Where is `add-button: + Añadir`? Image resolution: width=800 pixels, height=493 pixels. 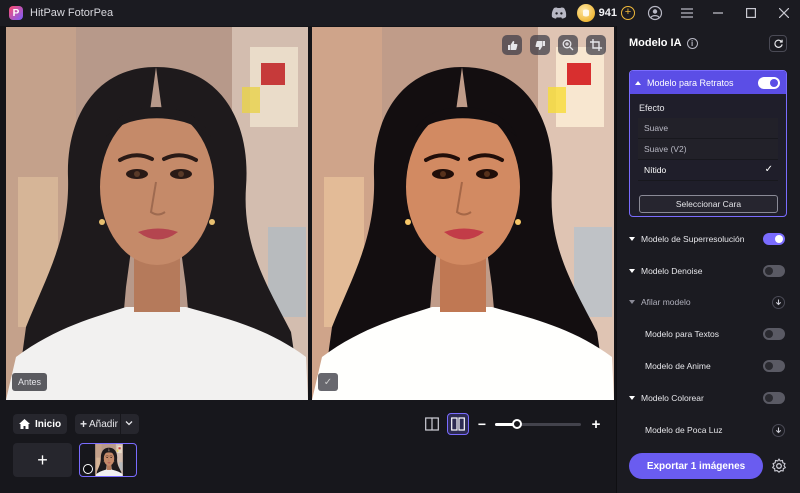 add-button: + Añadir is located at coordinates (107, 424).